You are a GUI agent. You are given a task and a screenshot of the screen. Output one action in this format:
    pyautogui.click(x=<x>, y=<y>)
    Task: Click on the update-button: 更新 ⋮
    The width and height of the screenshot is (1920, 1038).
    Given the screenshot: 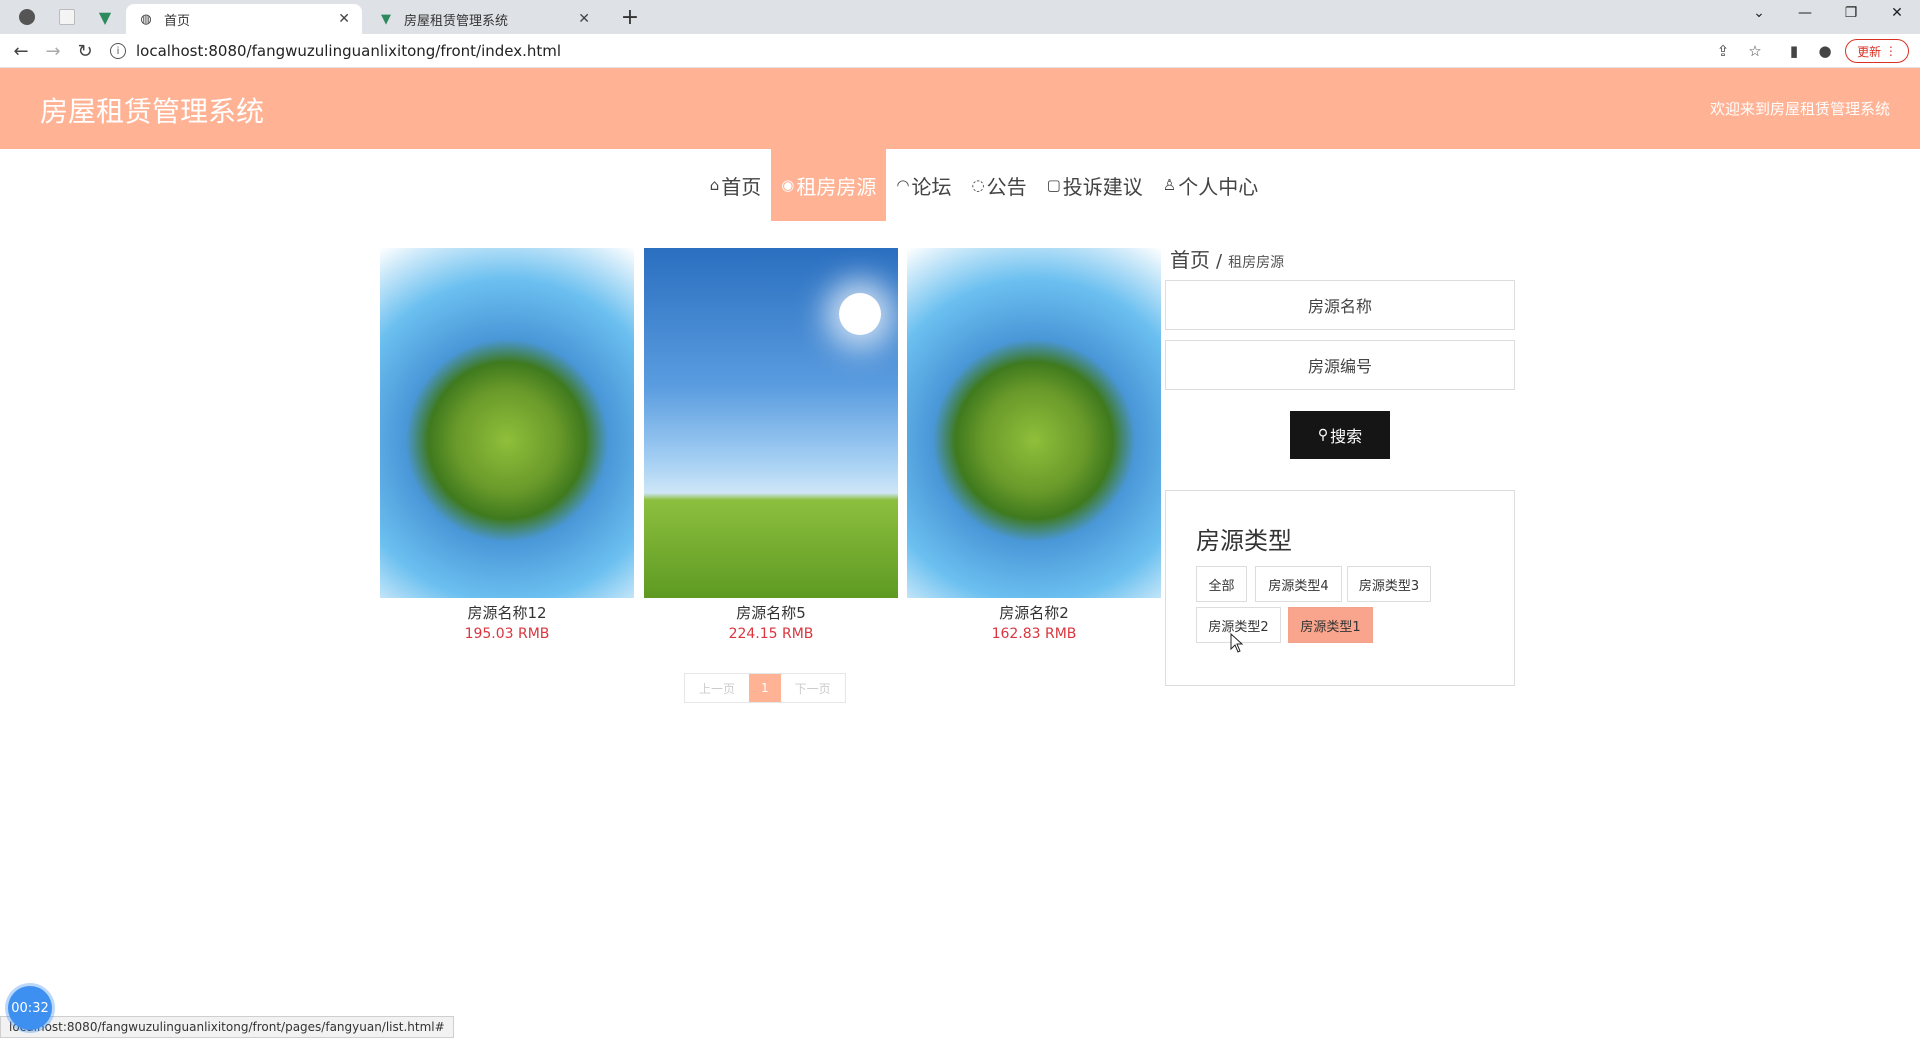 What is the action you would take?
    pyautogui.click(x=1877, y=51)
    